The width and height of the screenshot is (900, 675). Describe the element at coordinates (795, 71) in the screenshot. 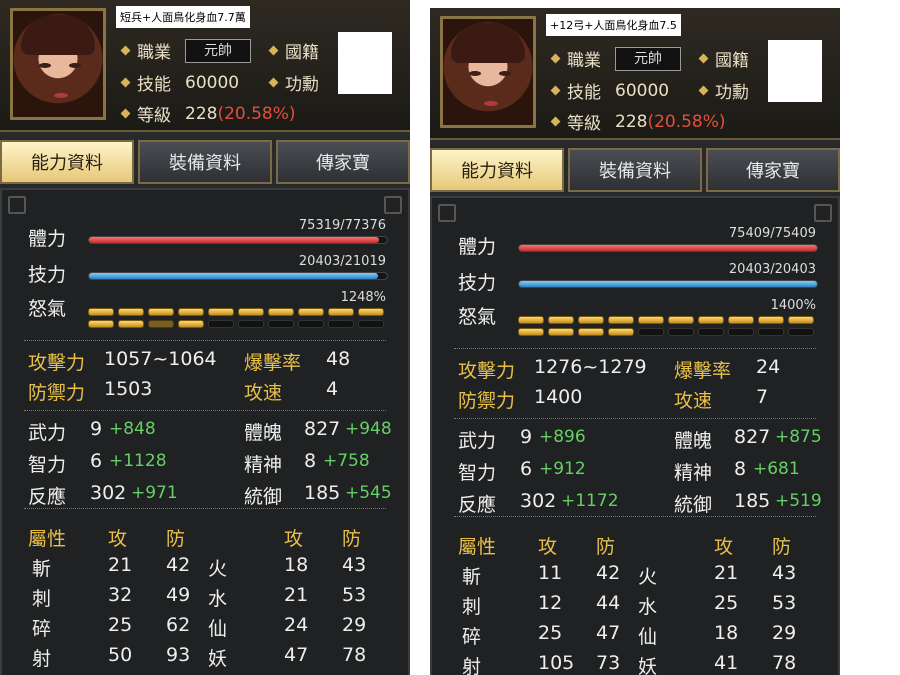

I see `nation-emblem-placeholder` at that location.